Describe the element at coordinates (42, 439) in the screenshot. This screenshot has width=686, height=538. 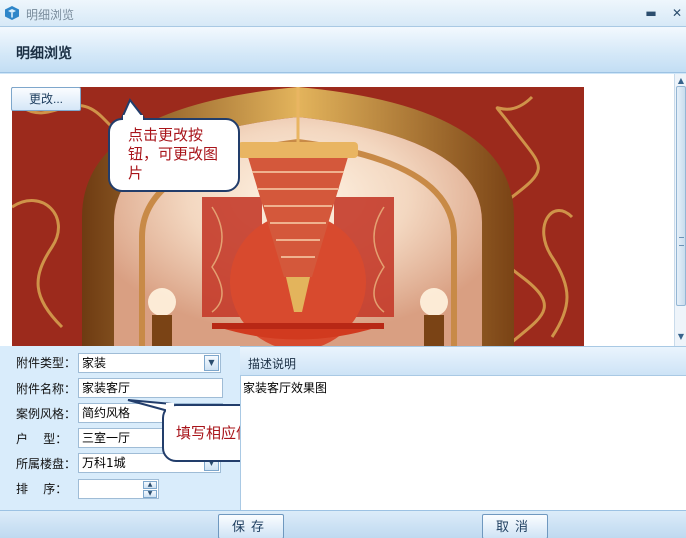
I see `unit-type-label: 户 型：` at that location.